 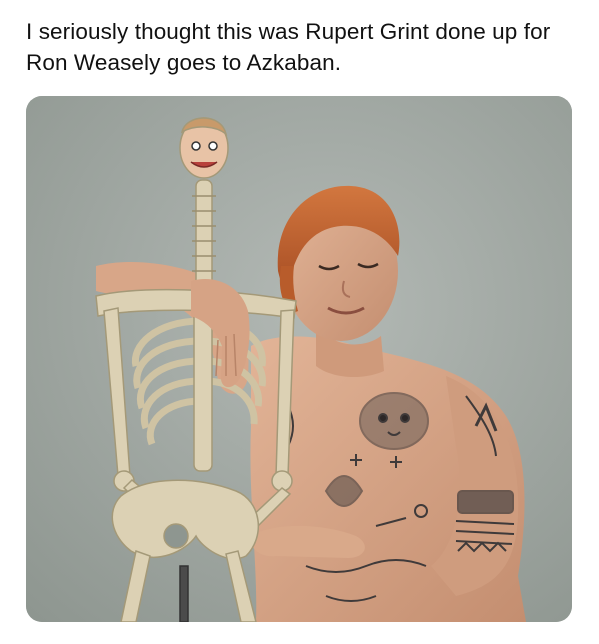 I want to click on skeleton-pelvis, so click(x=185, y=519).